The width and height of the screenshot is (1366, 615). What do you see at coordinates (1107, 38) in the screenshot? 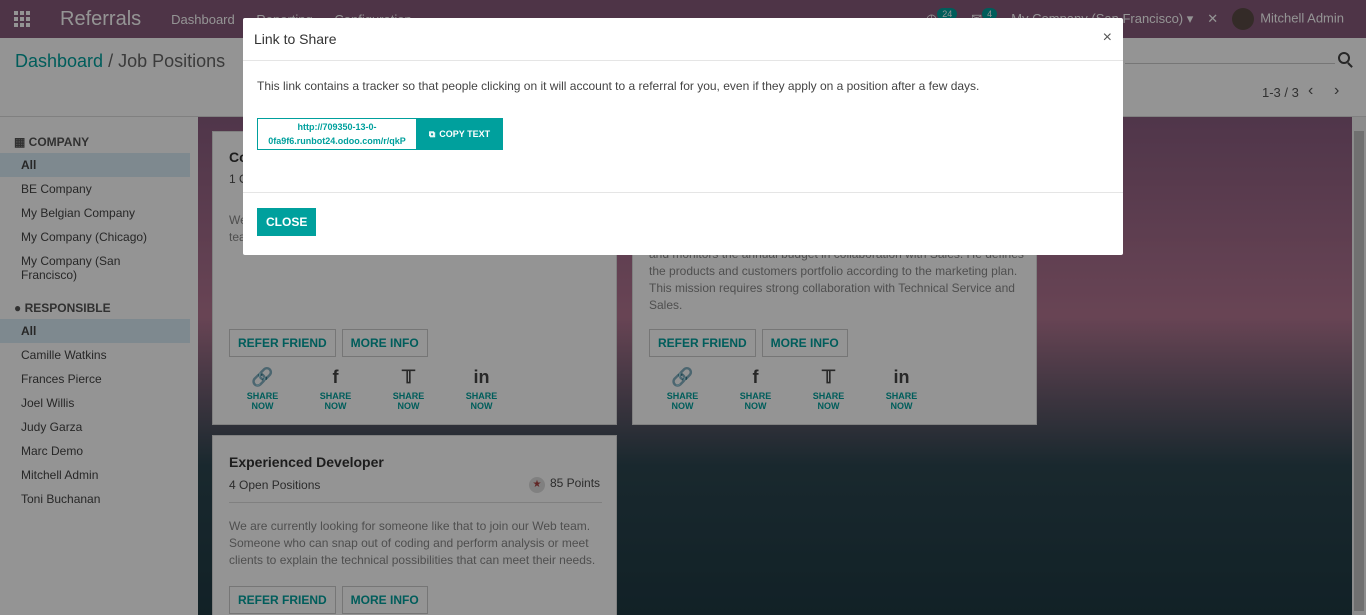
I see `close-icon: ×` at bounding box center [1107, 38].